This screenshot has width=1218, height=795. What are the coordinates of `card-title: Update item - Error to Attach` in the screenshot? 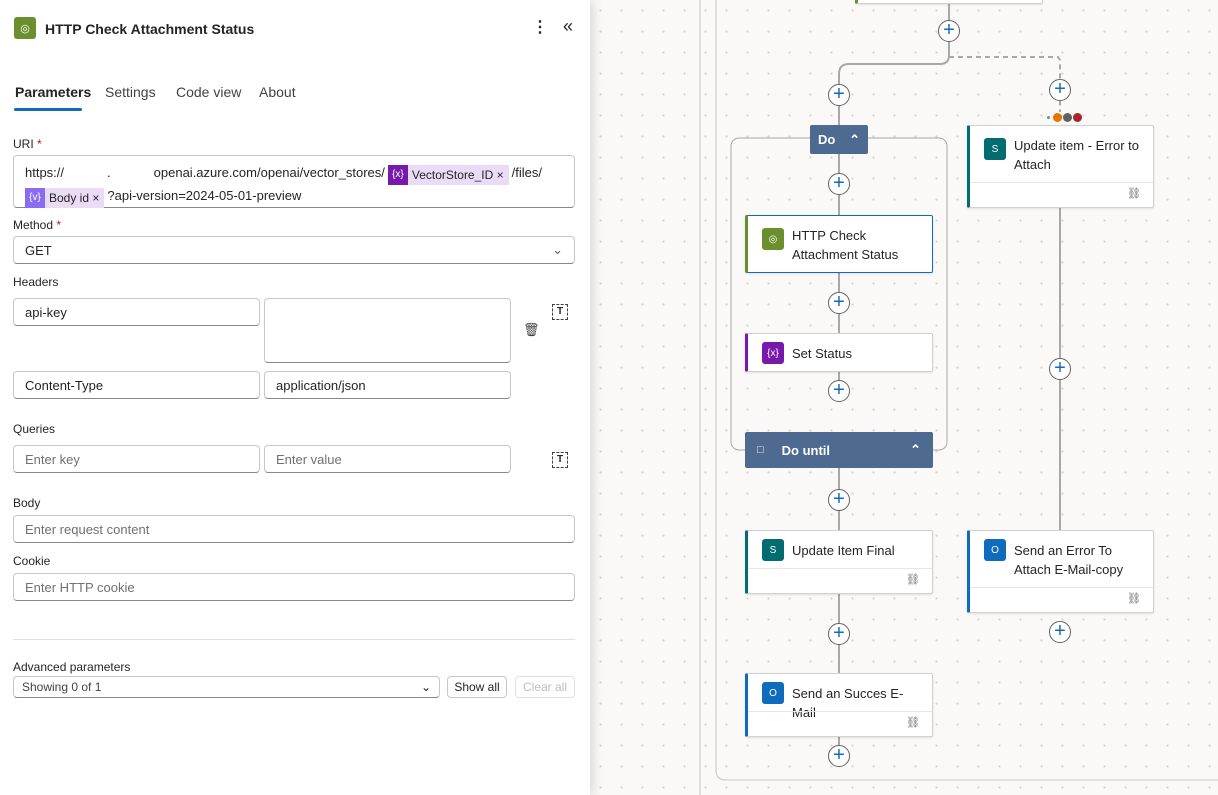 It's located at (1076, 155).